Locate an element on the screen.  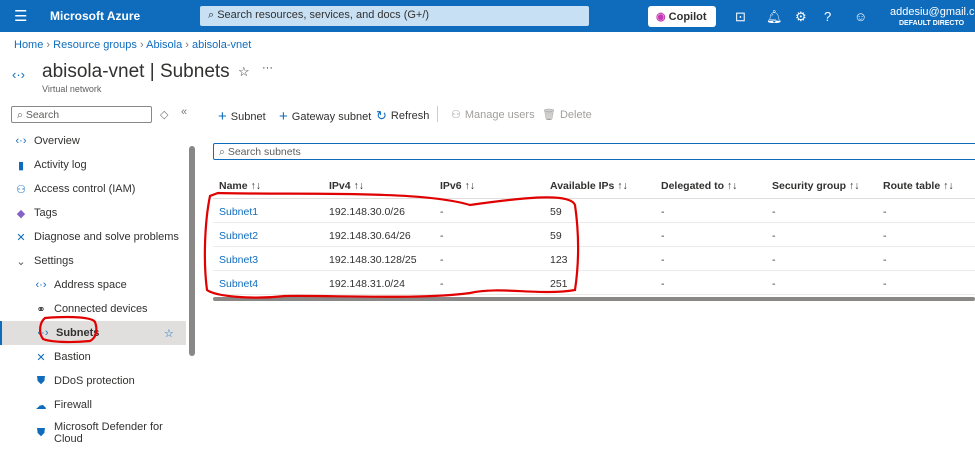
annotation-table-outline is located at coordinates (391, 245).